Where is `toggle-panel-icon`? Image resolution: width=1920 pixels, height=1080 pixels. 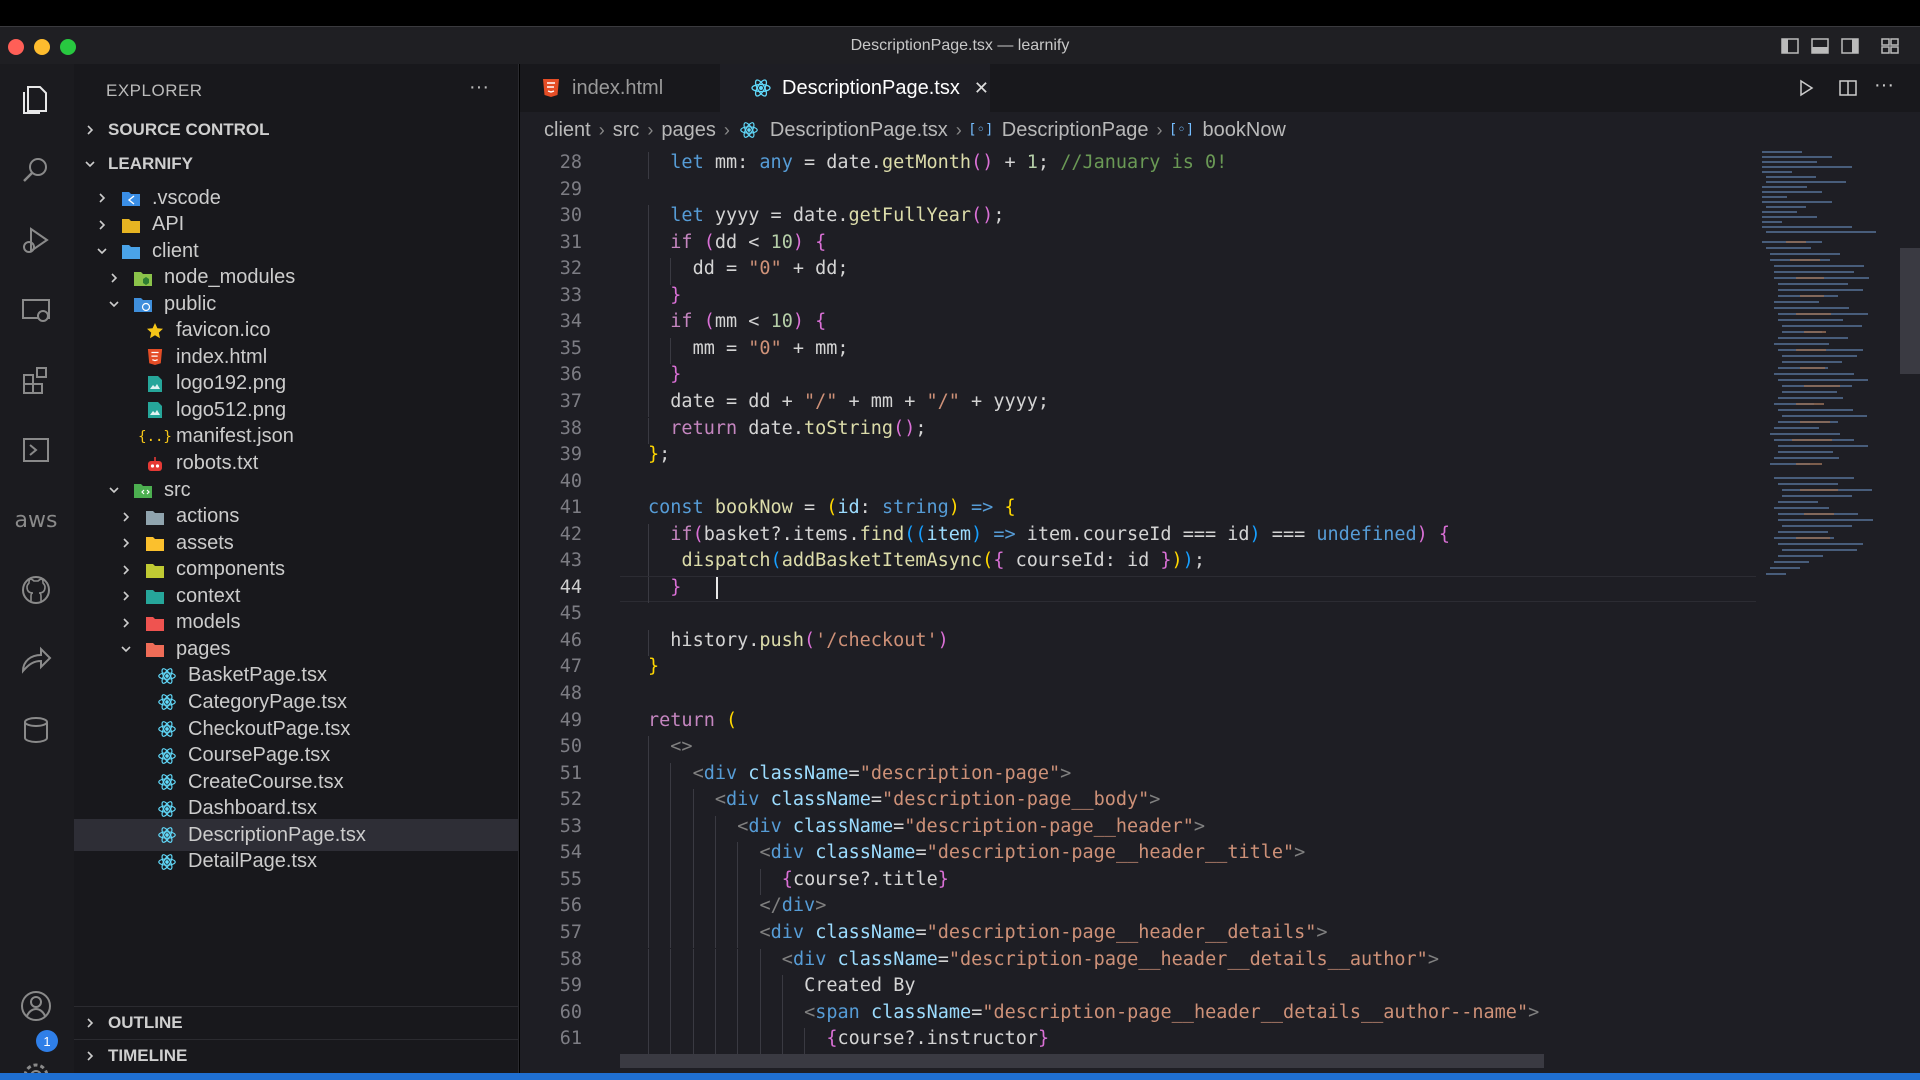 toggle-panel-icon is located at coordinates (1820, 46).